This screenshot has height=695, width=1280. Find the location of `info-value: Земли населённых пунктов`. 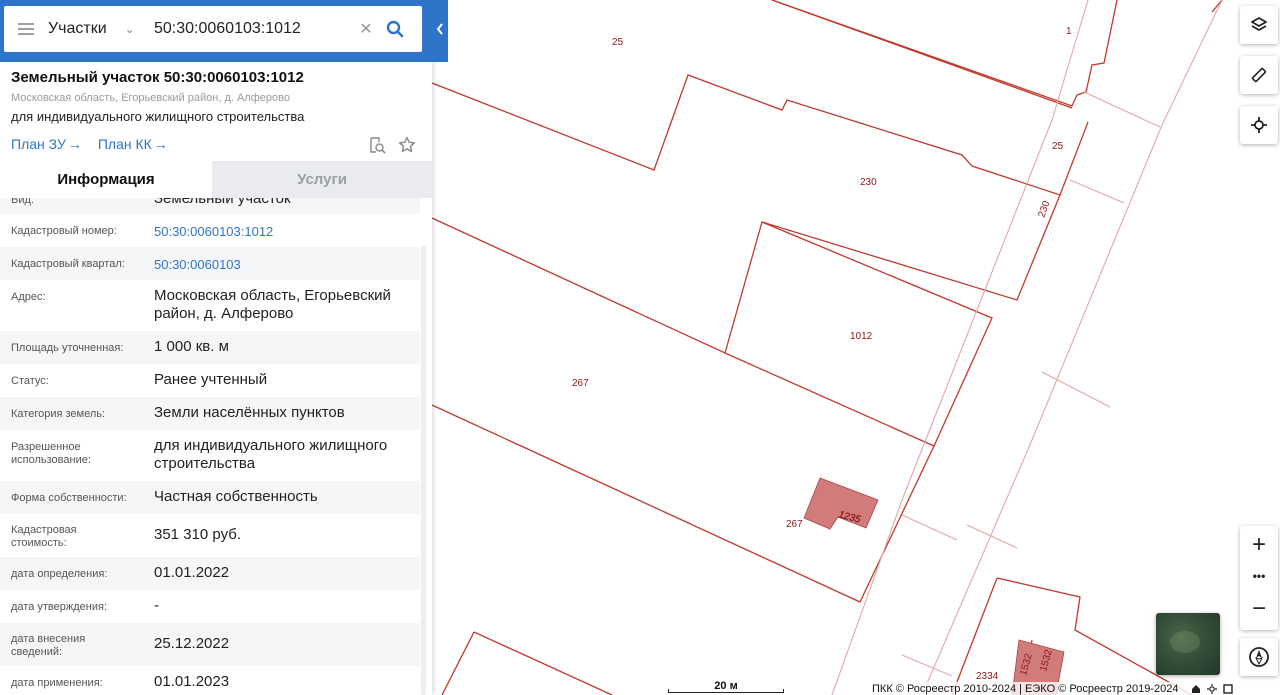

info-value: Земли населённых пунктов is located at coordinates (249, 412).